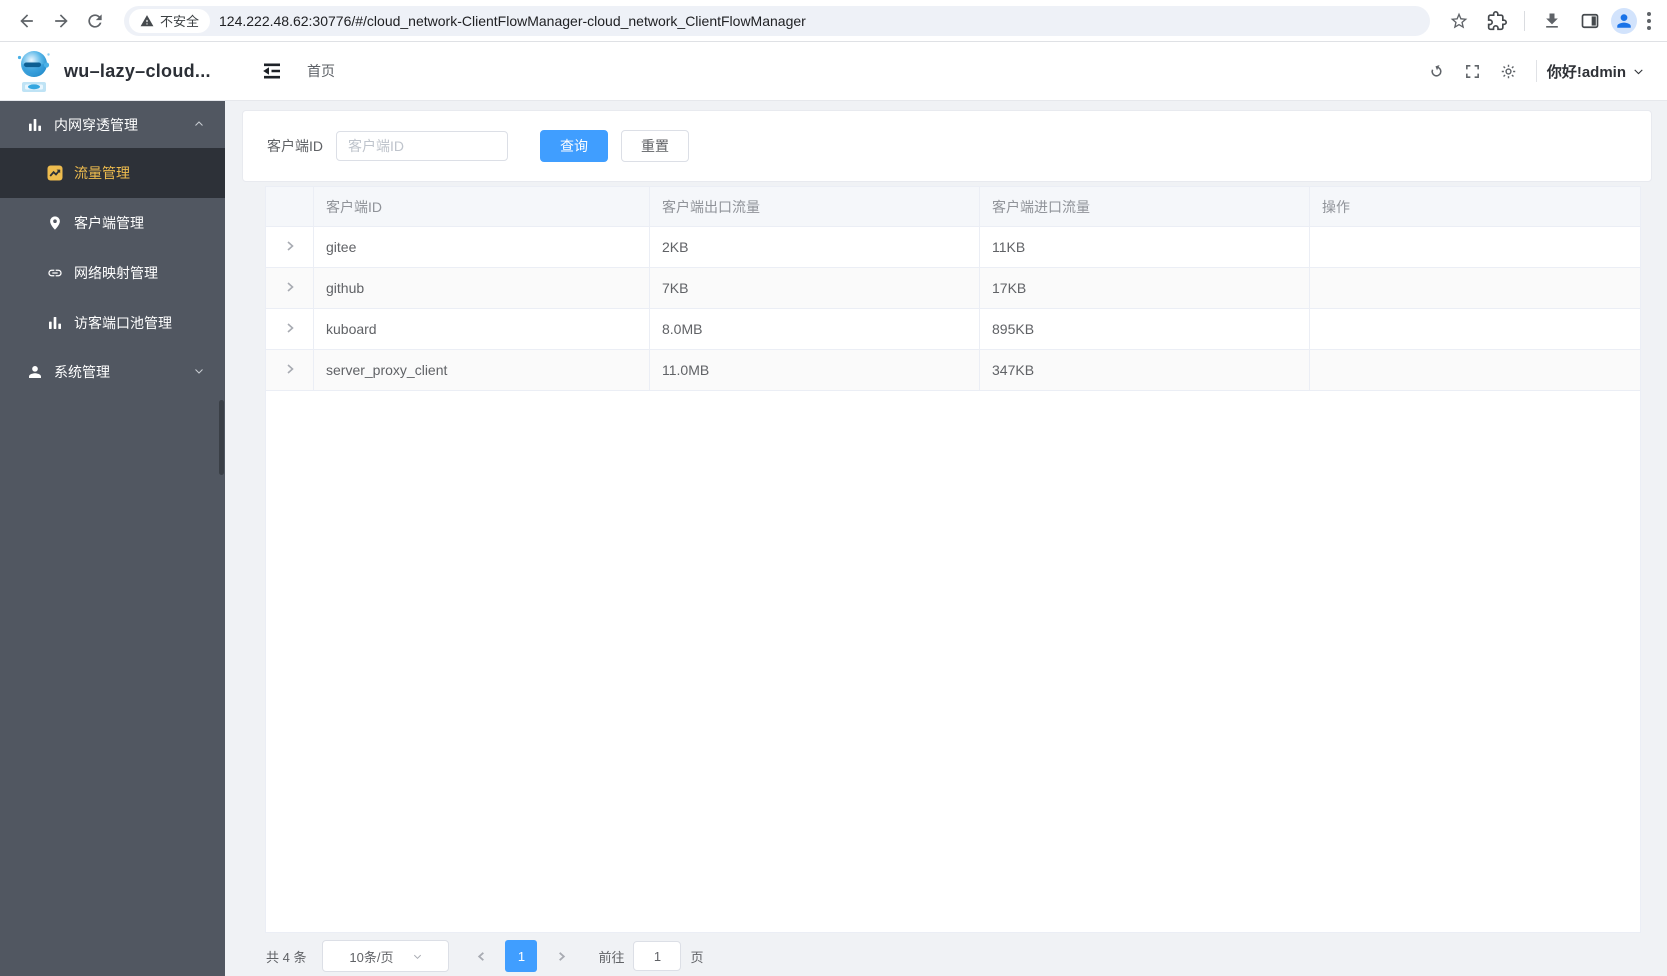 The height and width of the screenshot is (976, 1667). I want to click on cell-in-flow: 347KB, so click(1145, 370).